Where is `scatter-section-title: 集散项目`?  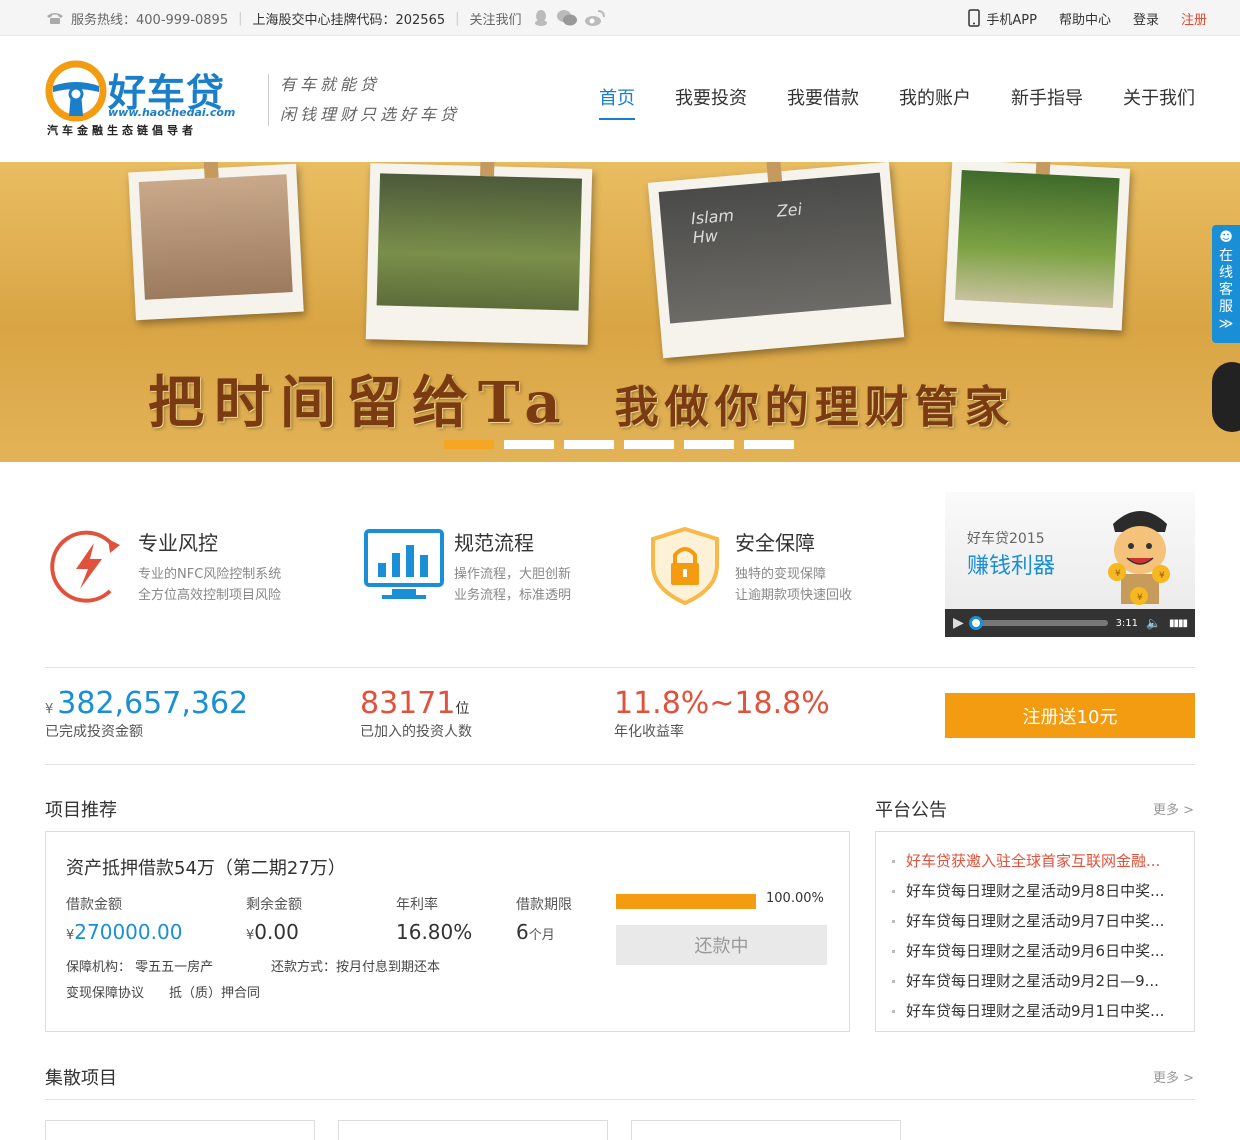
scatter-section-title: 集散项目 is located at coordinates (81, 1078).